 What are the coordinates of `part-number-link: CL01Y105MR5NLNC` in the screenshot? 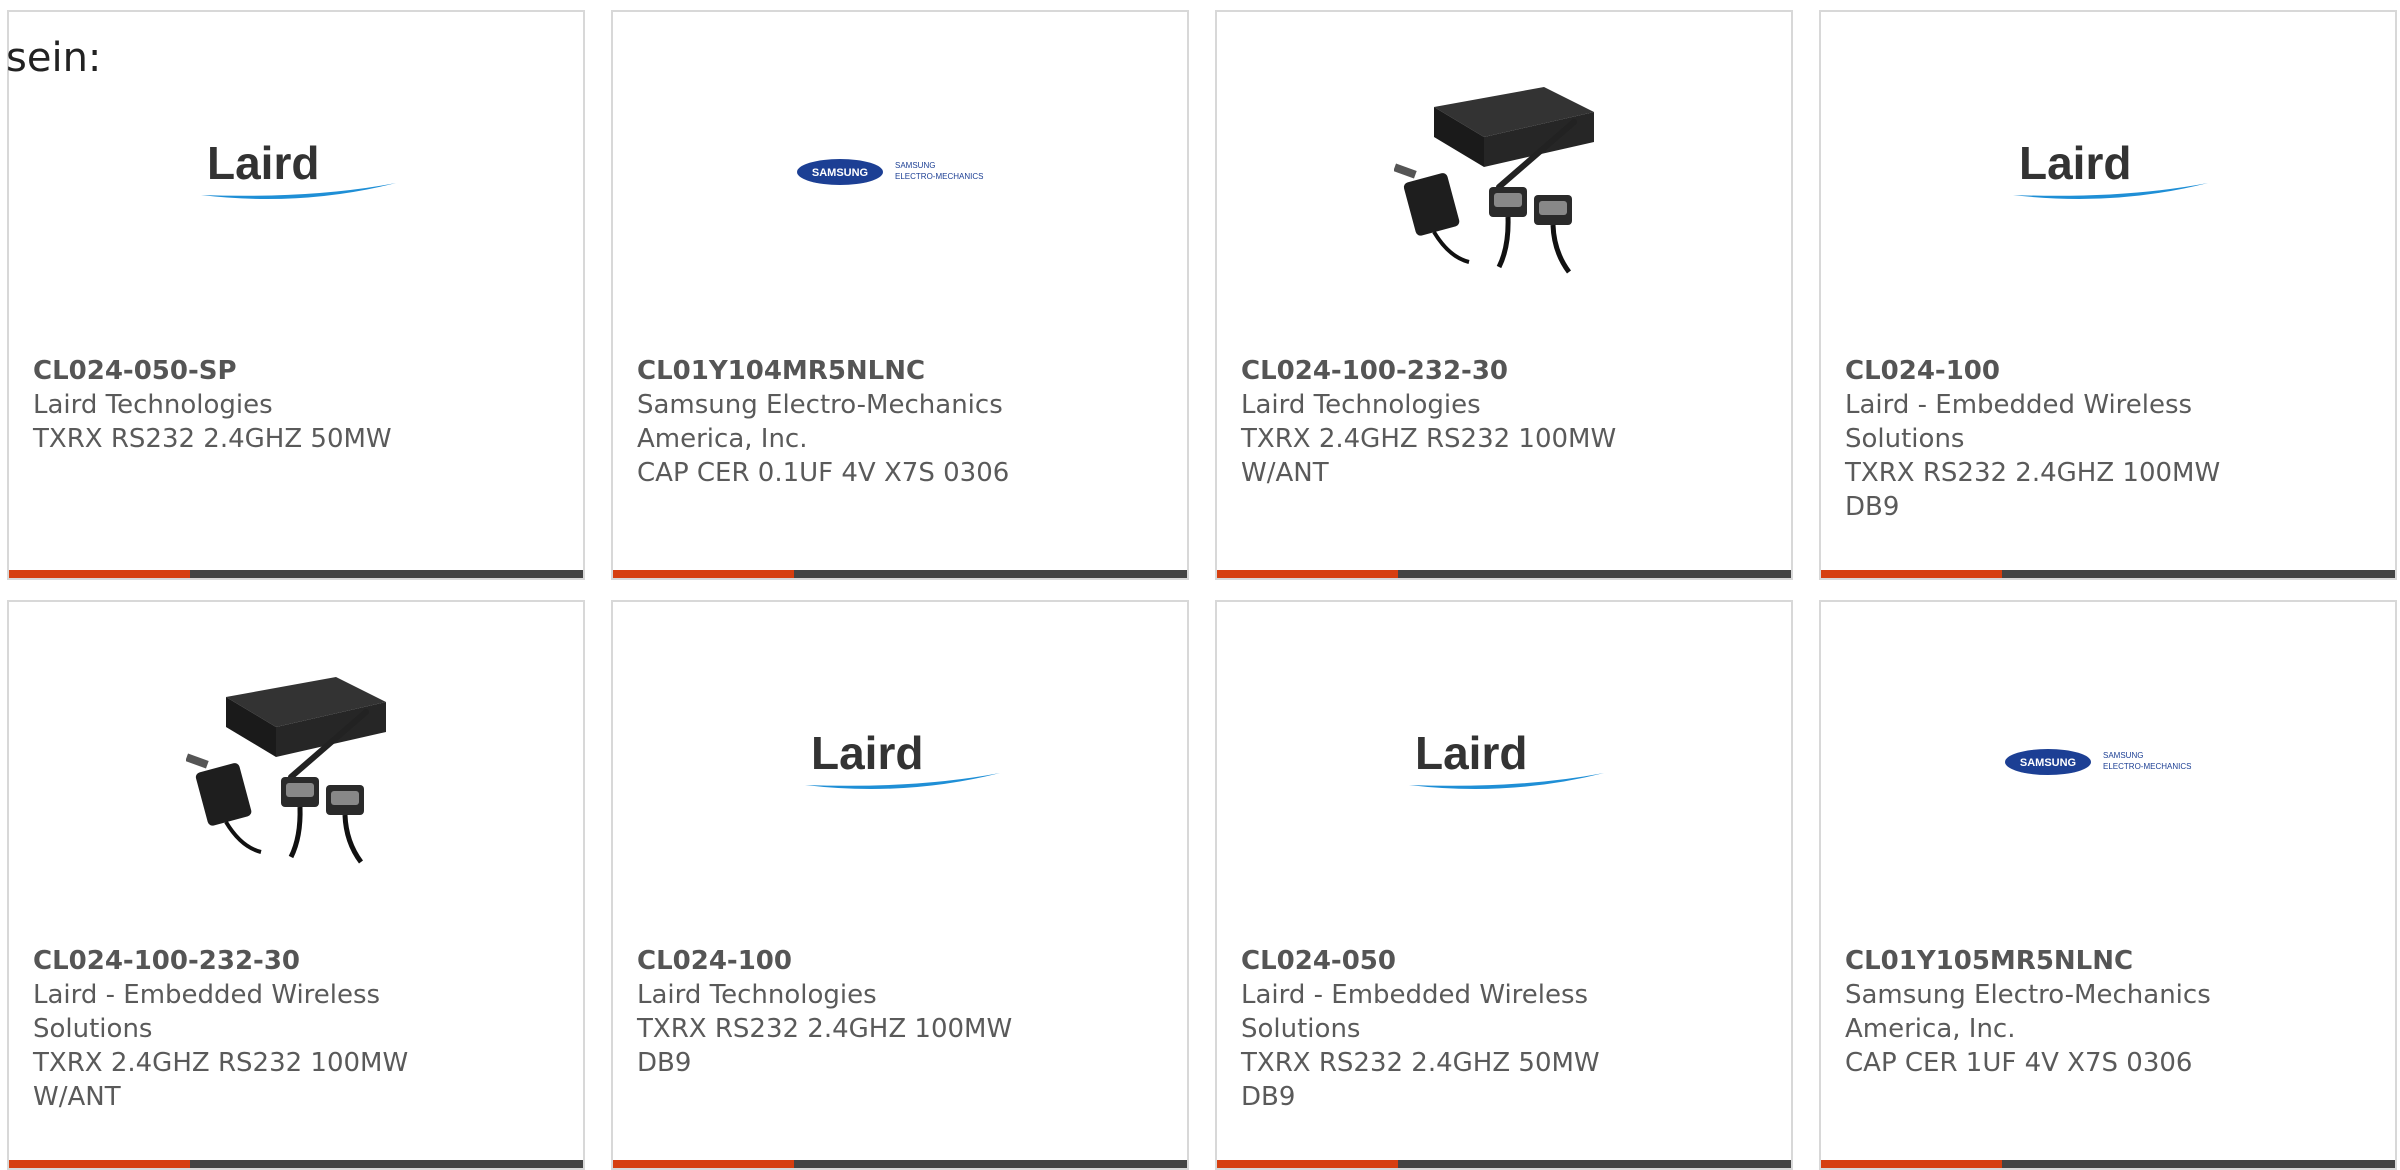 It's located at (2035, 961).